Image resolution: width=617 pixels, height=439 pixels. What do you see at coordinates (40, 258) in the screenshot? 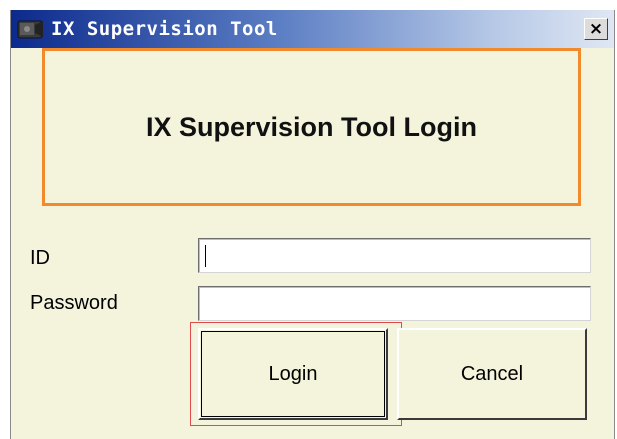
I see `id-label: ID` at bounding box center [40, 258].